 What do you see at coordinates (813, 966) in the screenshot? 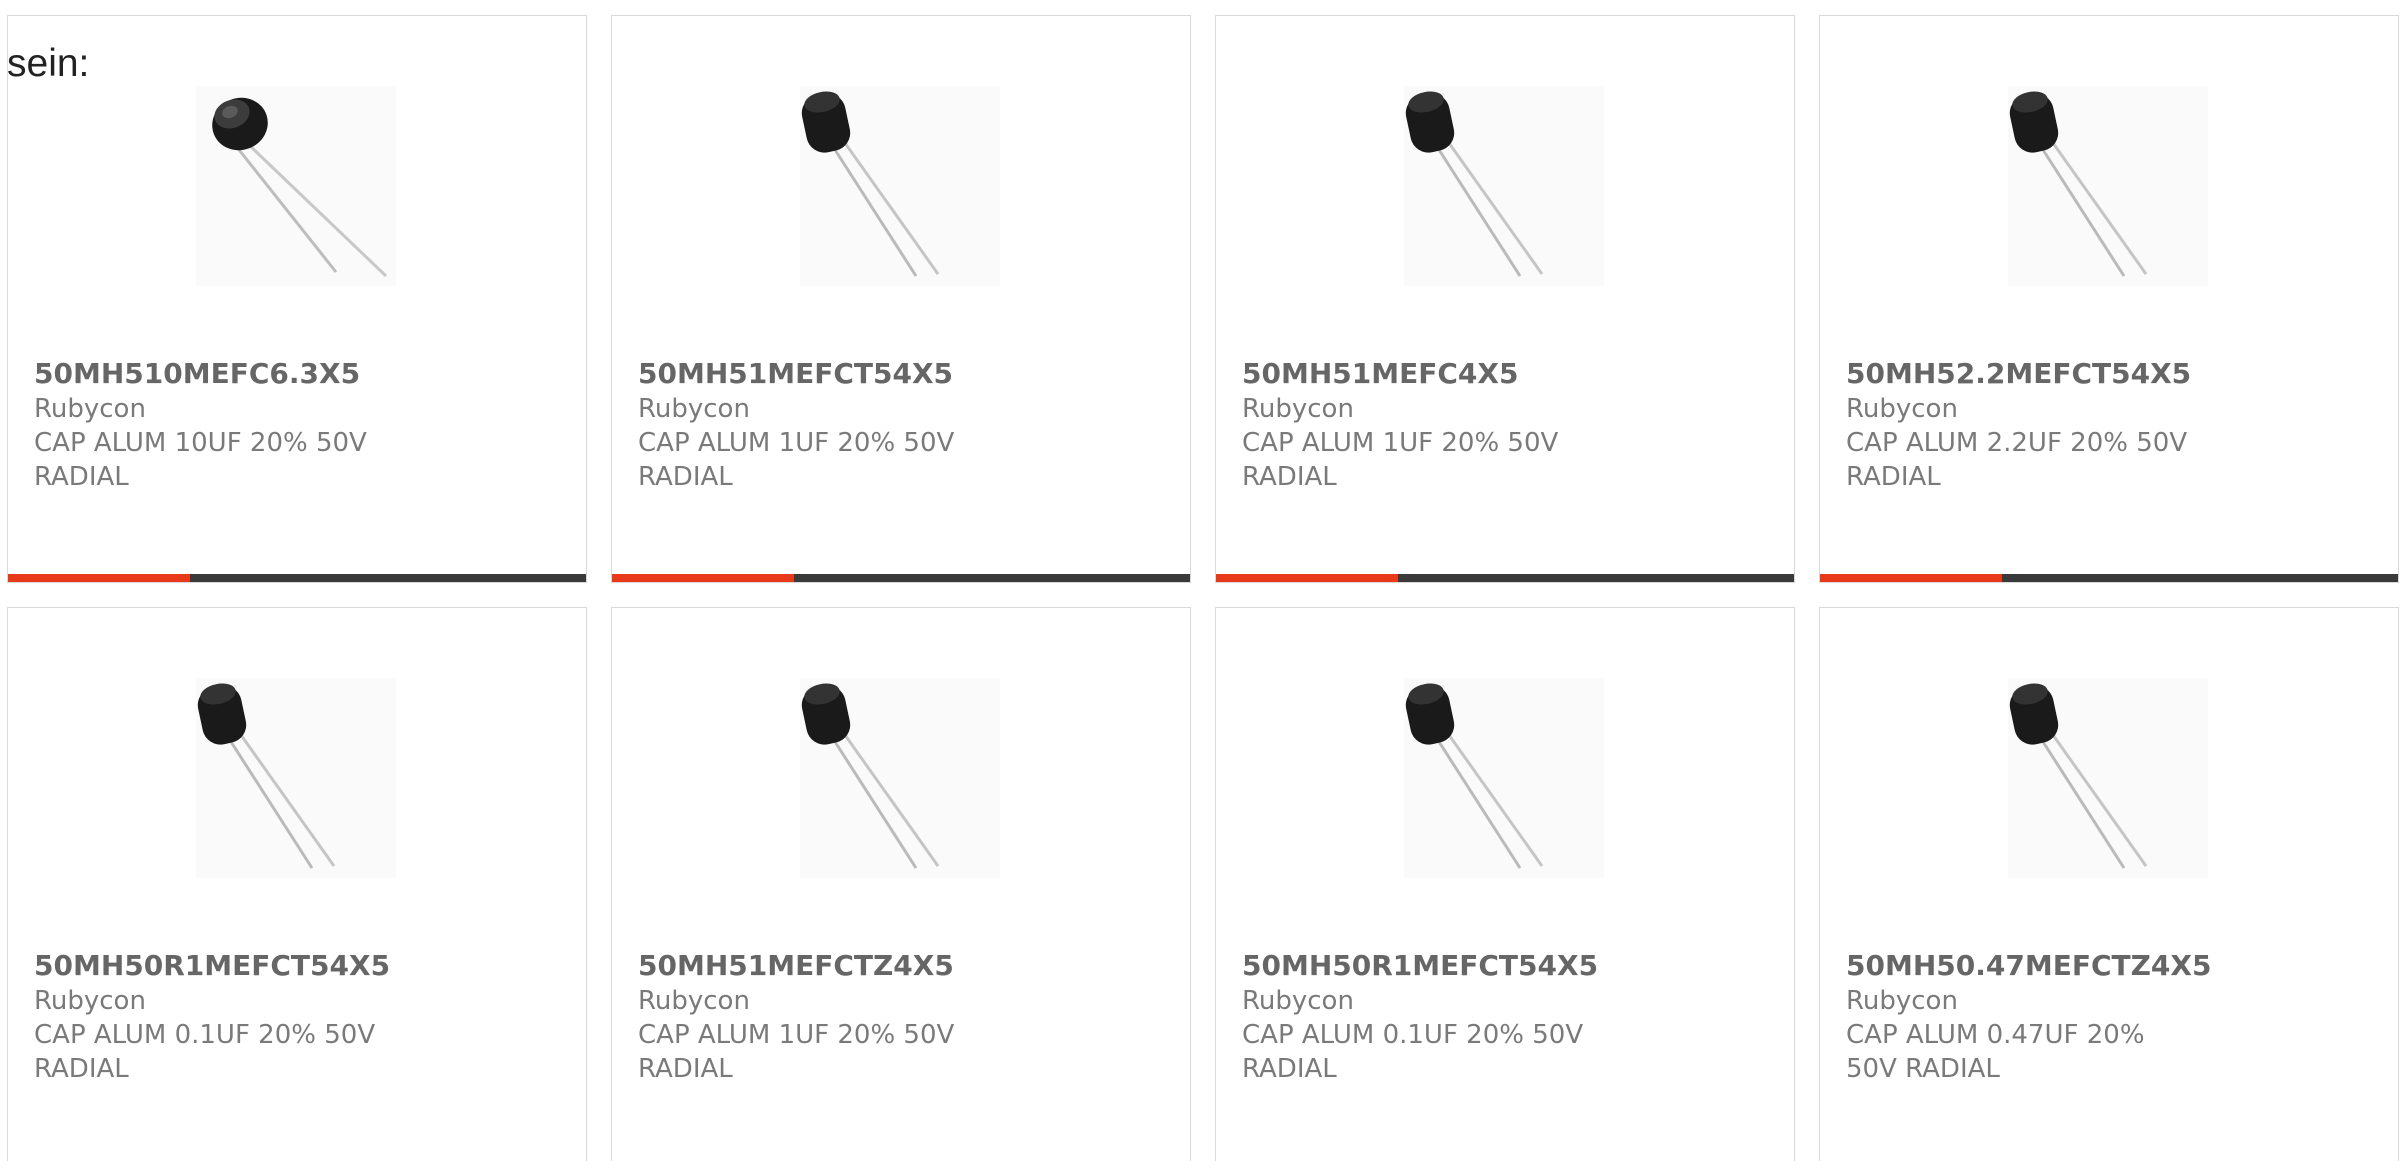
I see `part-number-link: 50MH51MEFCTZ4X5` at bounding box center [813, 966].